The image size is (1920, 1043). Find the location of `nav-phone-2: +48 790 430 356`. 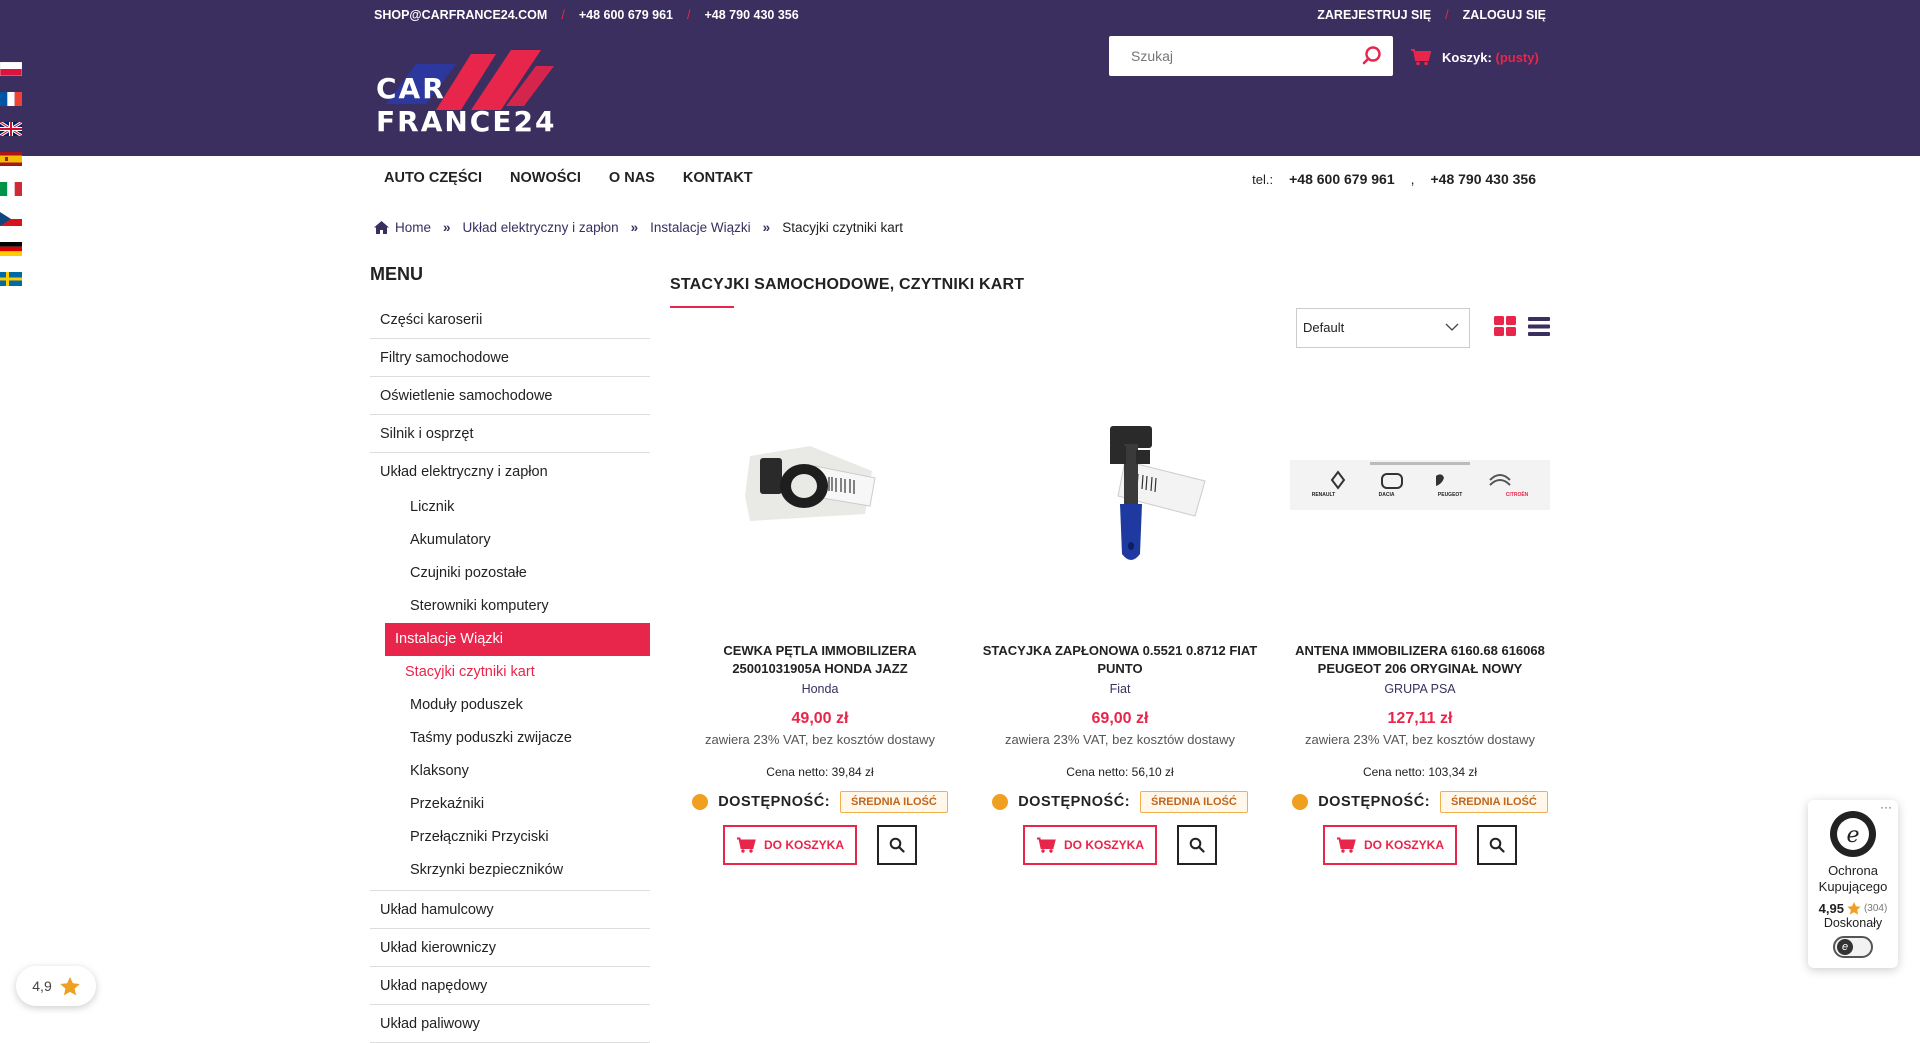

nav-phone-2: +48 790 430 356 is located at coordinates (1484, 179).